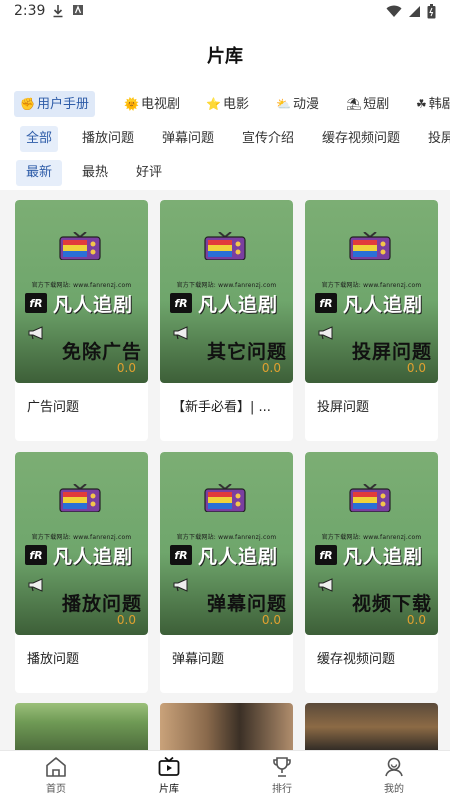 The image size is (450, 801). I want to click on sort-latest: 最新, so click(39, 173).